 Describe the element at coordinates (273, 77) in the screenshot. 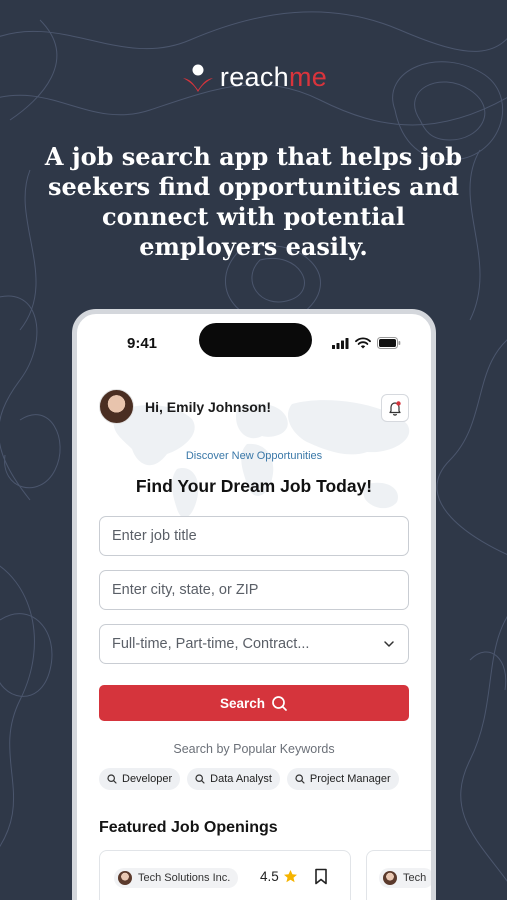

I see `brand-name: reachme` at that location.